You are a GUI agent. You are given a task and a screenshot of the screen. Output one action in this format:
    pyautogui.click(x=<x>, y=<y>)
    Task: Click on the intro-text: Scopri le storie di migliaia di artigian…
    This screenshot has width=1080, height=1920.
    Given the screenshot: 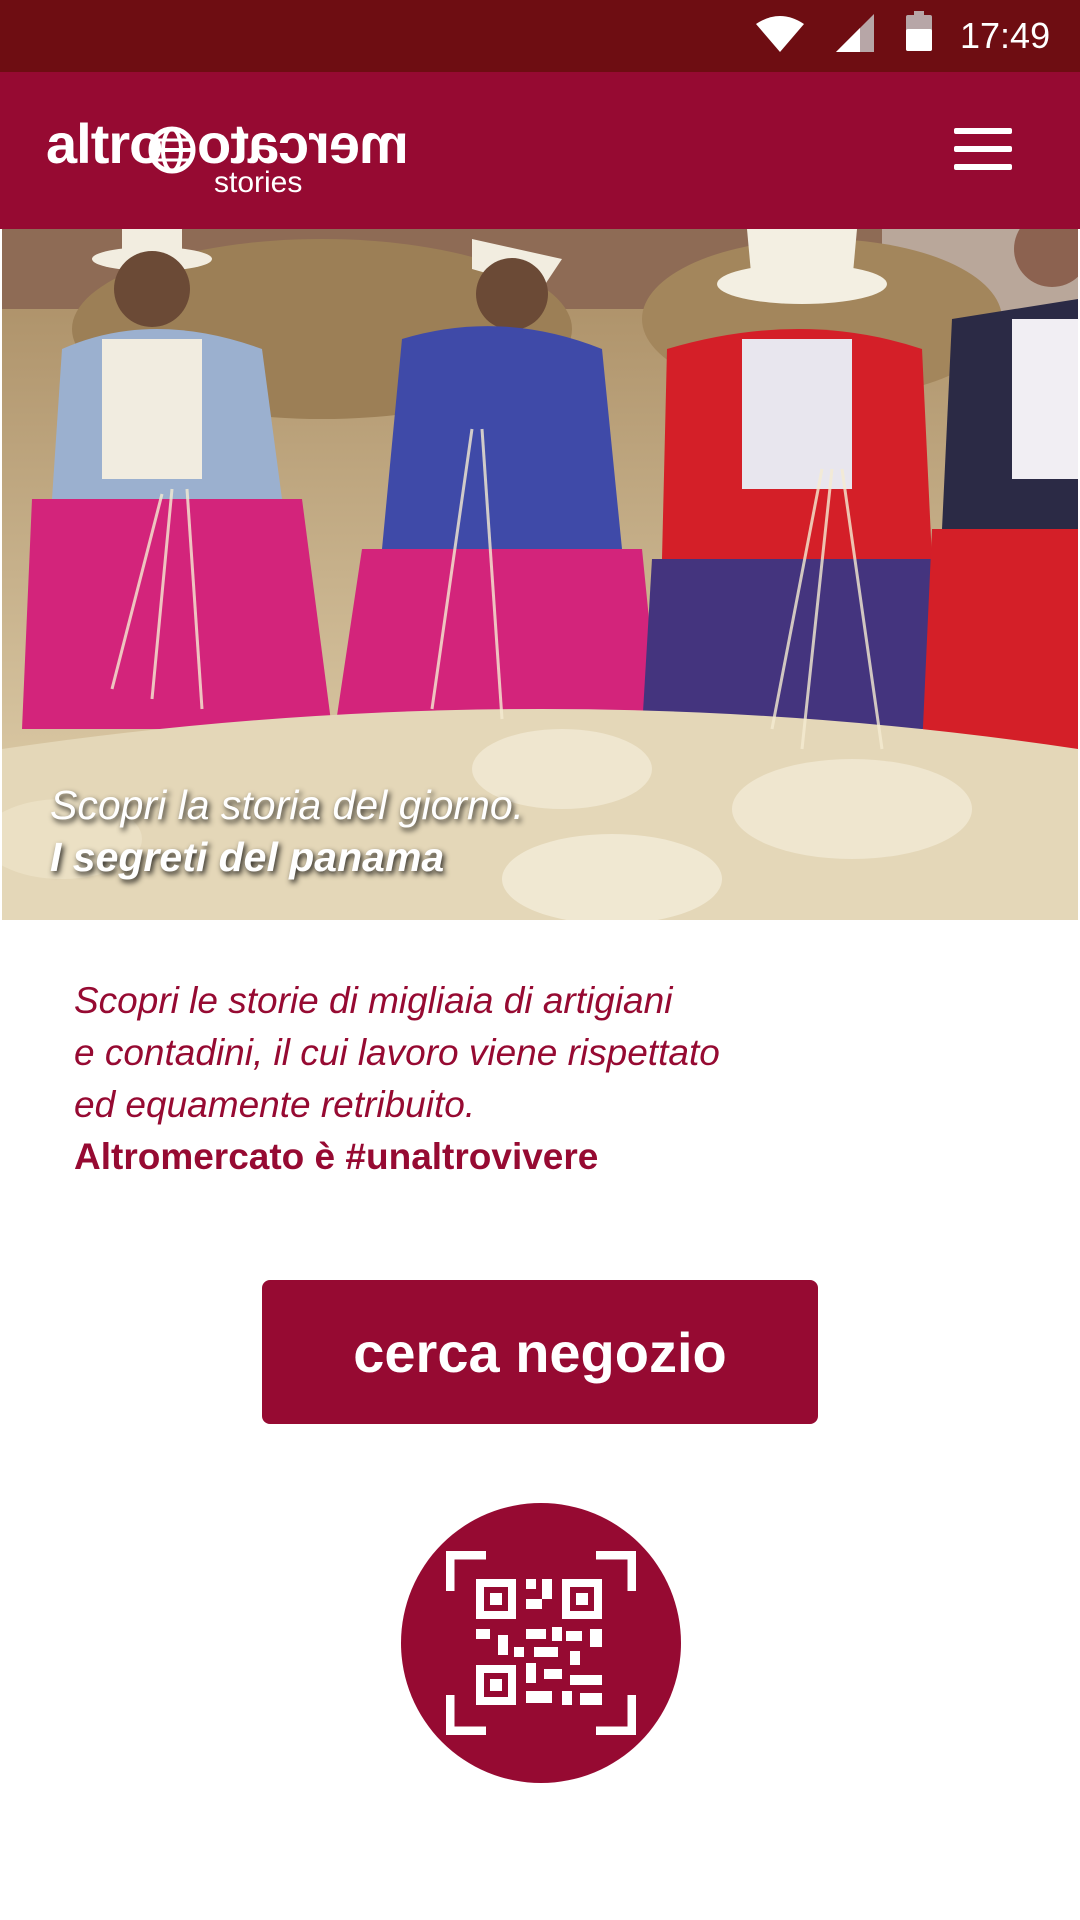 What is the action you would take?
    pyautogui.click(x=524, y=1079)
    